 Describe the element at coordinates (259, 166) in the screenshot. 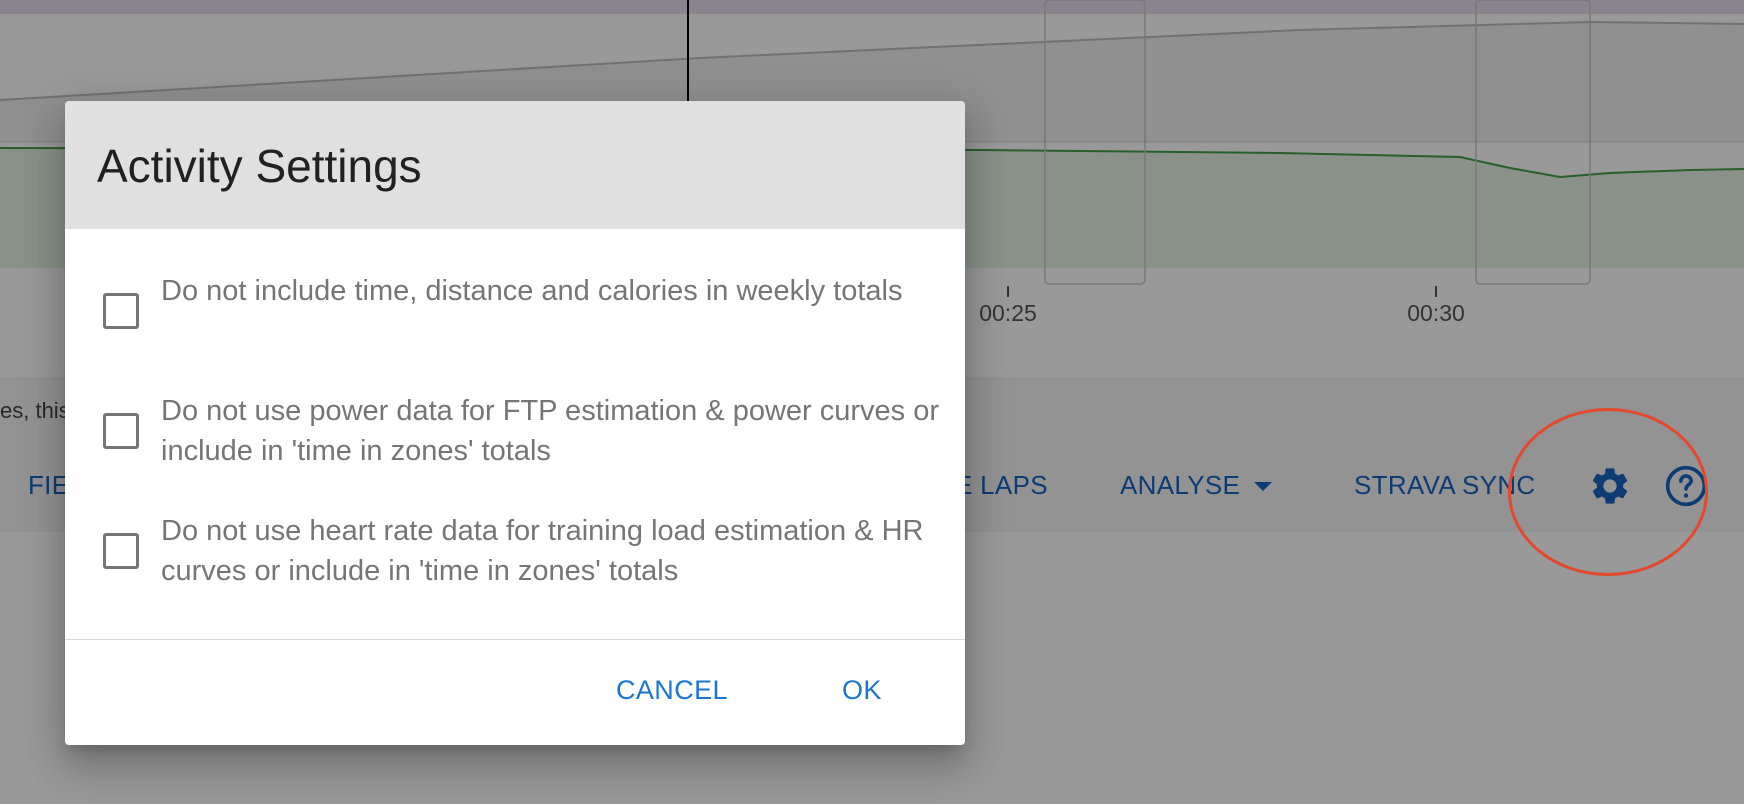

I see `dialog-title: Activity Settings` at that location.